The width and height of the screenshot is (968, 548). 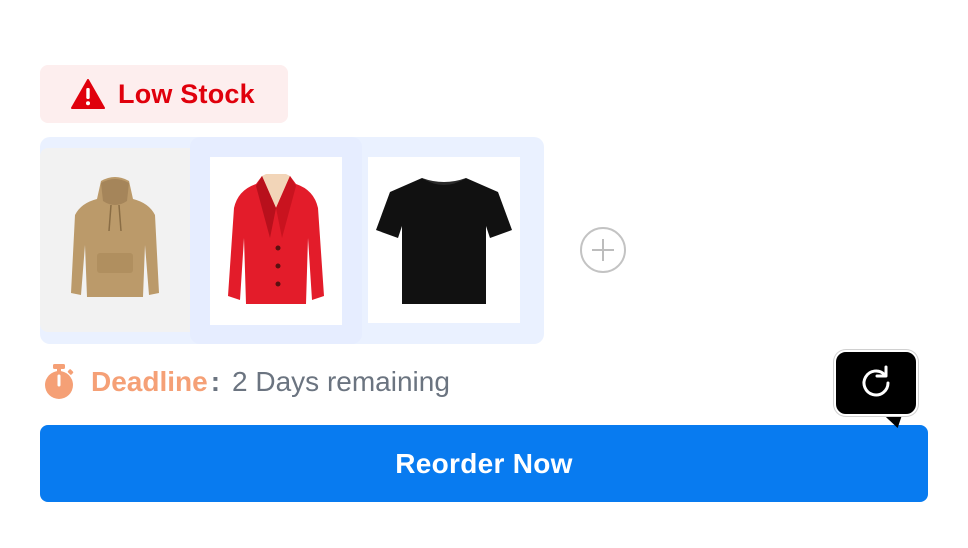 I want to click on black-tshirt-thumbnail, so click(x=444, y=240).